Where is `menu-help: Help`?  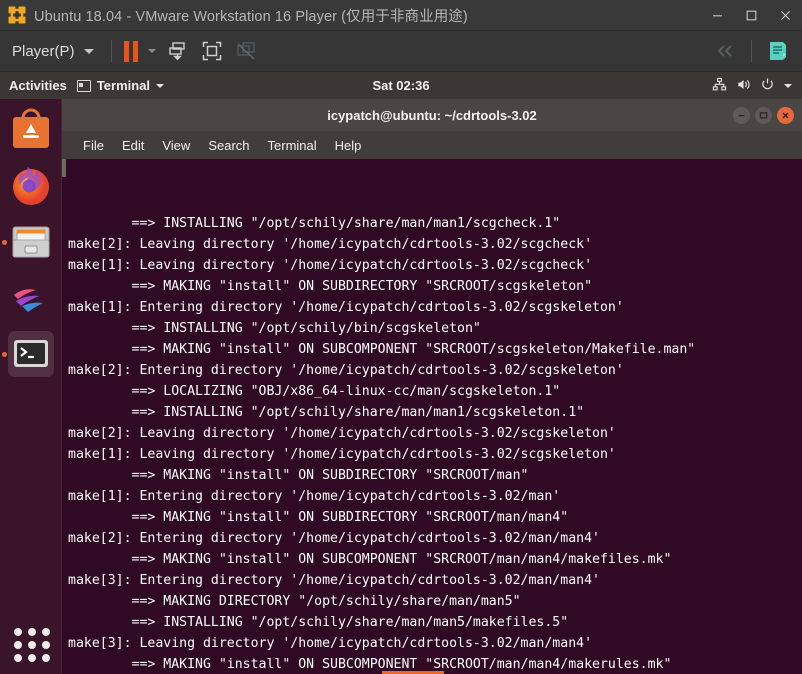 menu-help: Help is located at coordinates (348, 145).